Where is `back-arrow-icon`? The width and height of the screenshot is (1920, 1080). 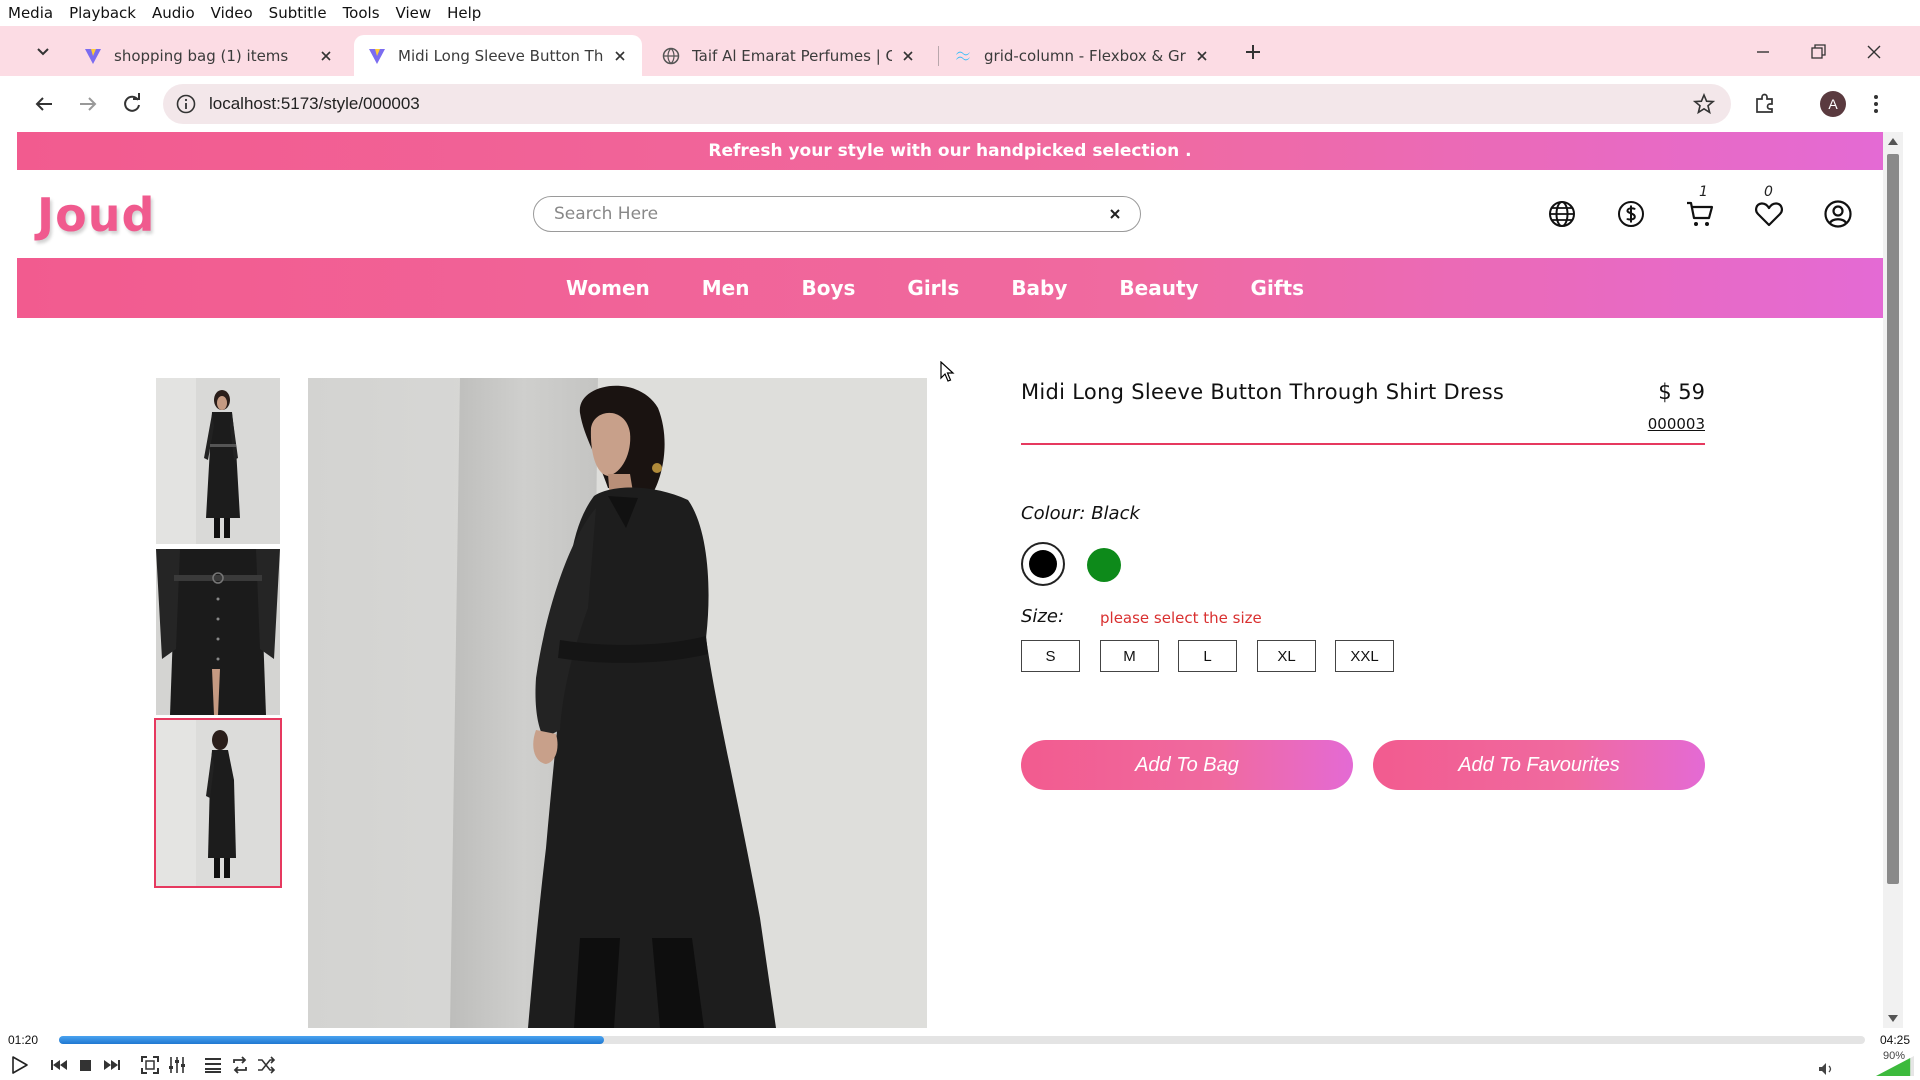
back-arrow-icon is located at coordinates (44, 104).